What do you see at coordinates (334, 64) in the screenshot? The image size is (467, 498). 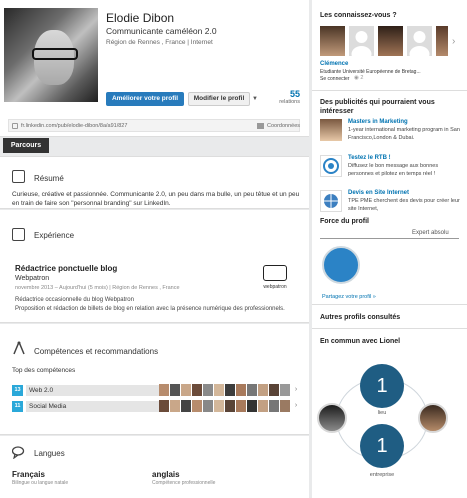 I see `suggestion-name: Clémence` at bounding box center [334, 64].